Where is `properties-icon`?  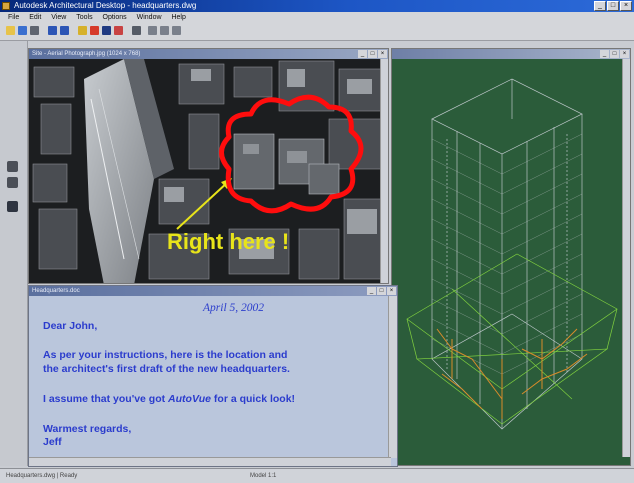
properties-icon is located at coordinates (12, 182).